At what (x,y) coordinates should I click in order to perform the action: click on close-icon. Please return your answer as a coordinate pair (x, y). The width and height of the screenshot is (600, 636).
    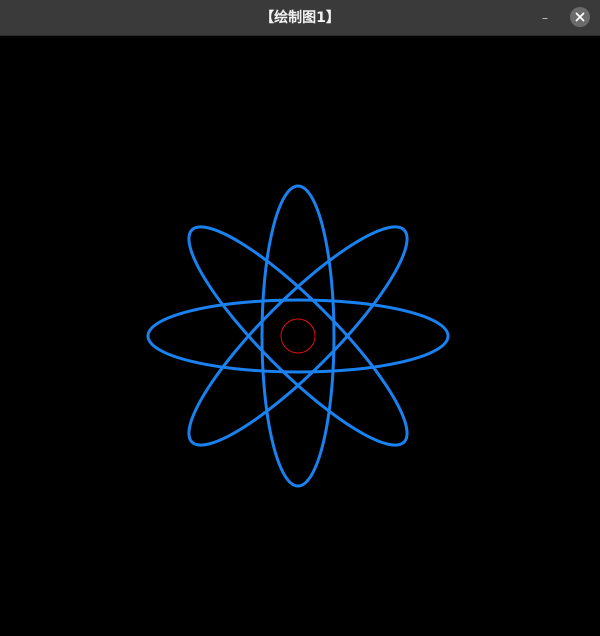
    Looking at the image, I should click on (580, 17).